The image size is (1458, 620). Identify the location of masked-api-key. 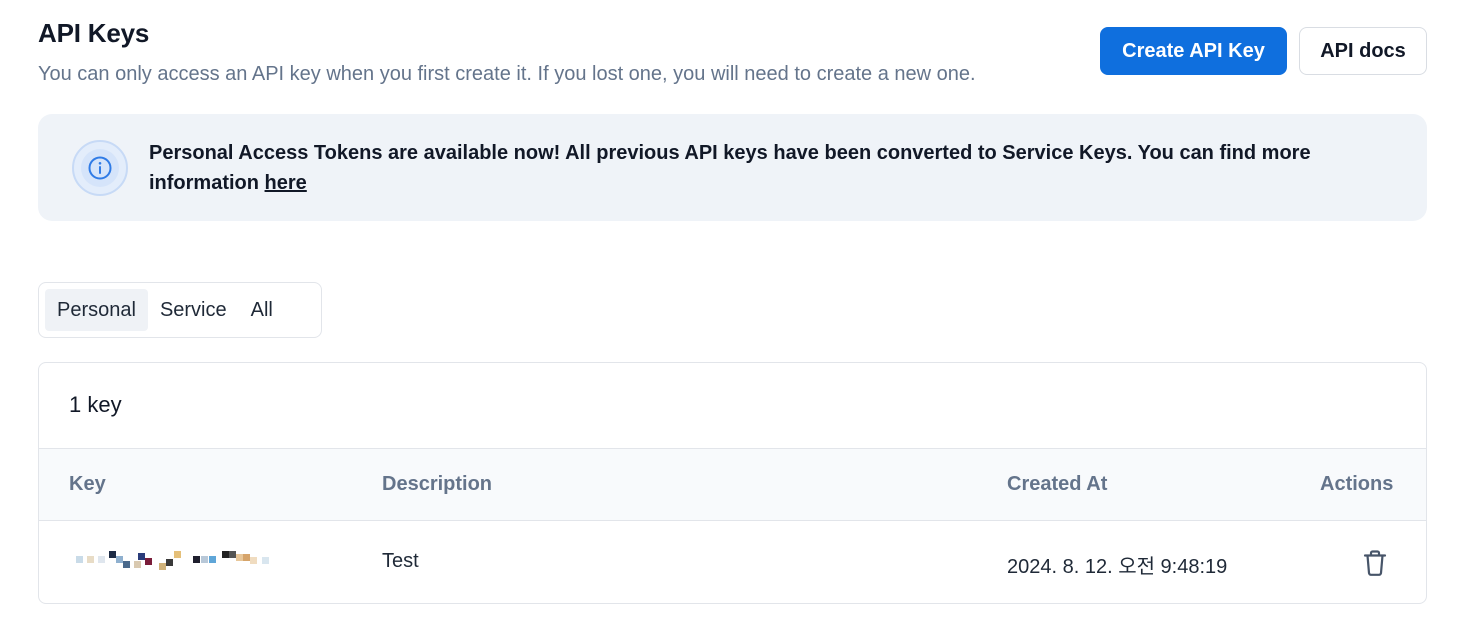
(176, 561).